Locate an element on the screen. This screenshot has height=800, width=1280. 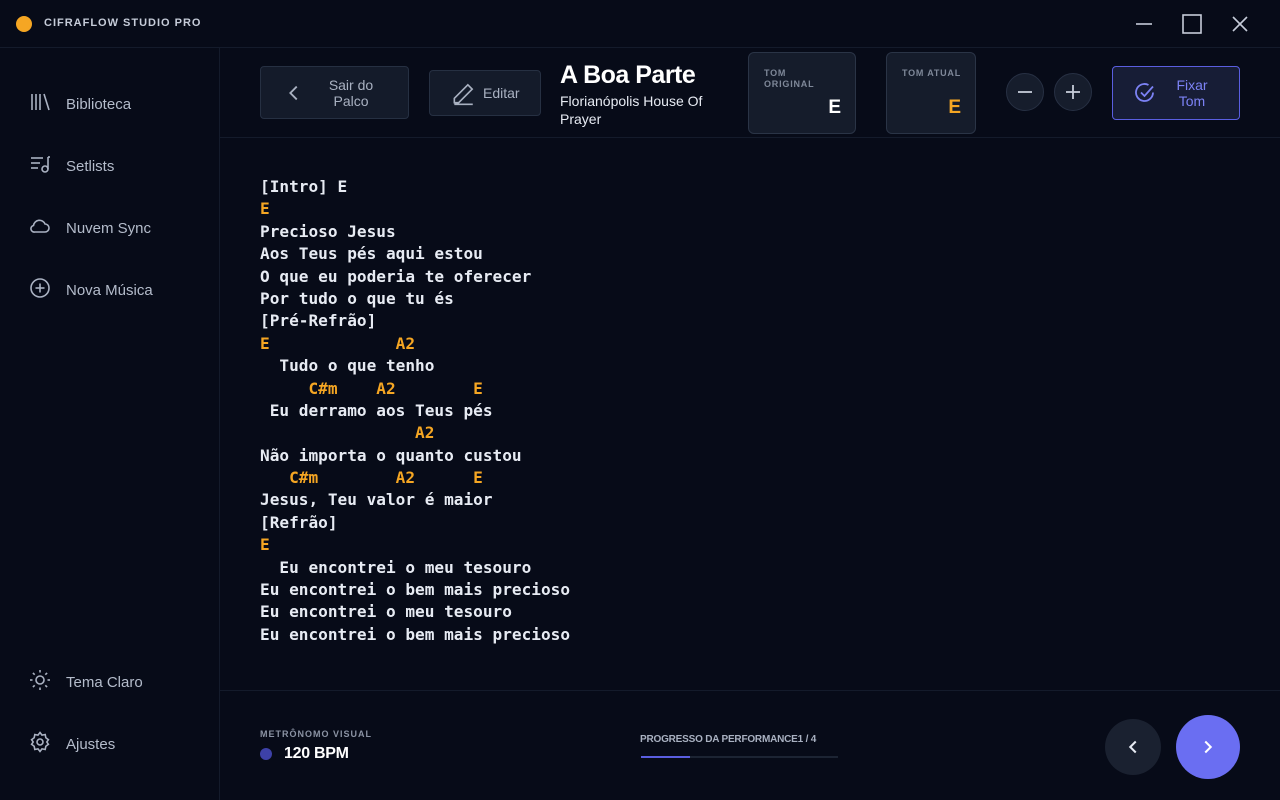
chord-line: A2 is located at coordinates (347, 433).